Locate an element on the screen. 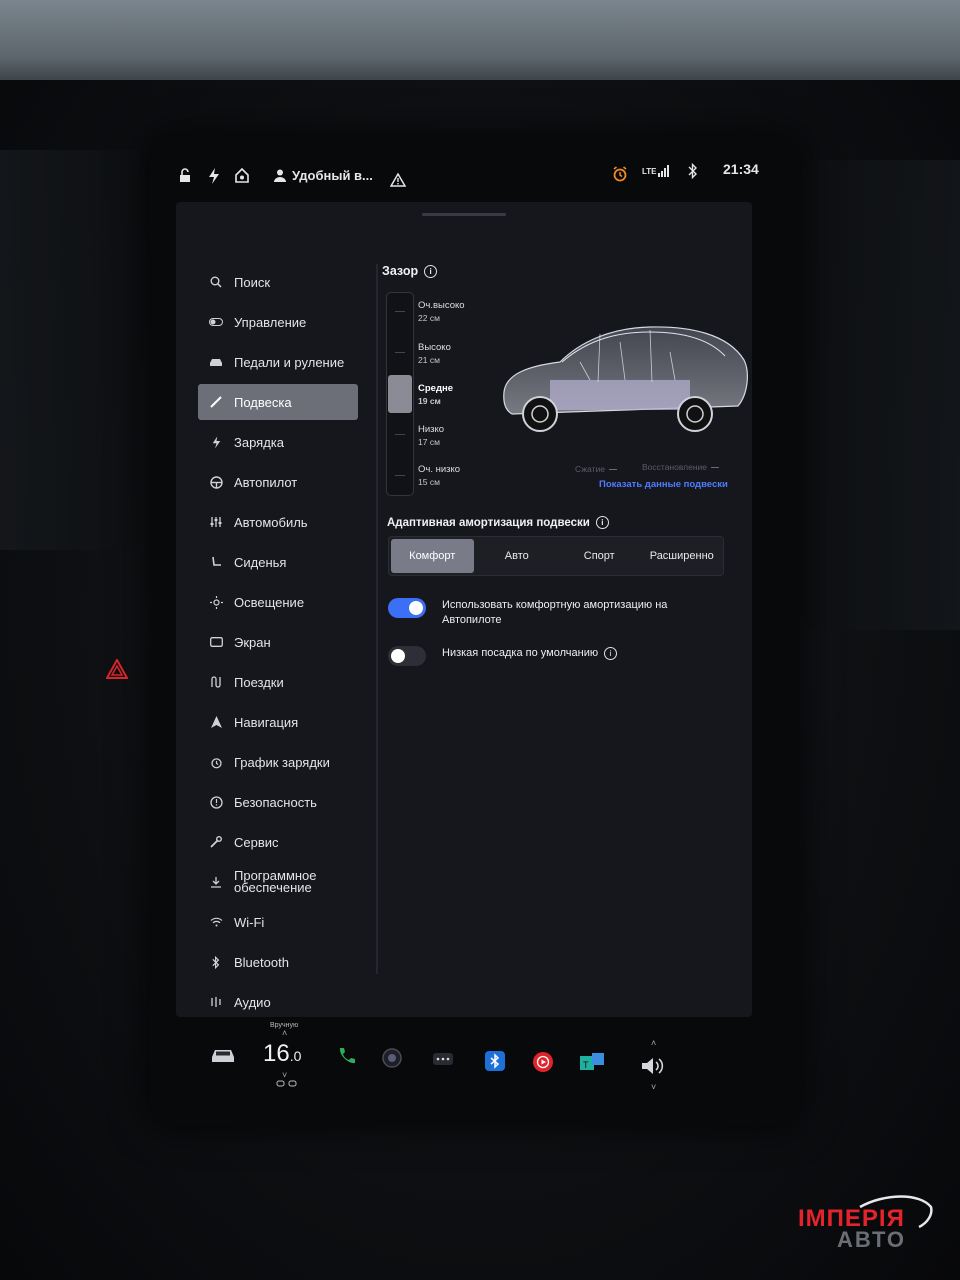  wrench-service-icon is located at coordinates (216, 842).